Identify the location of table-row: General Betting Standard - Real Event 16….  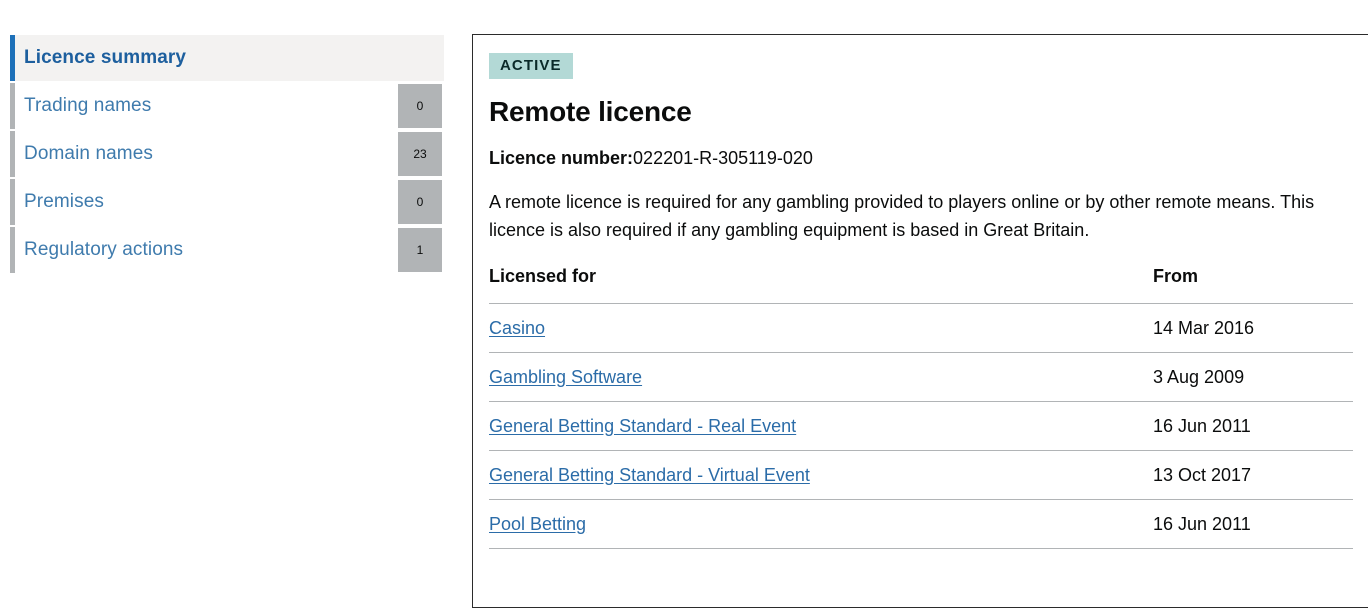
(921, 426).